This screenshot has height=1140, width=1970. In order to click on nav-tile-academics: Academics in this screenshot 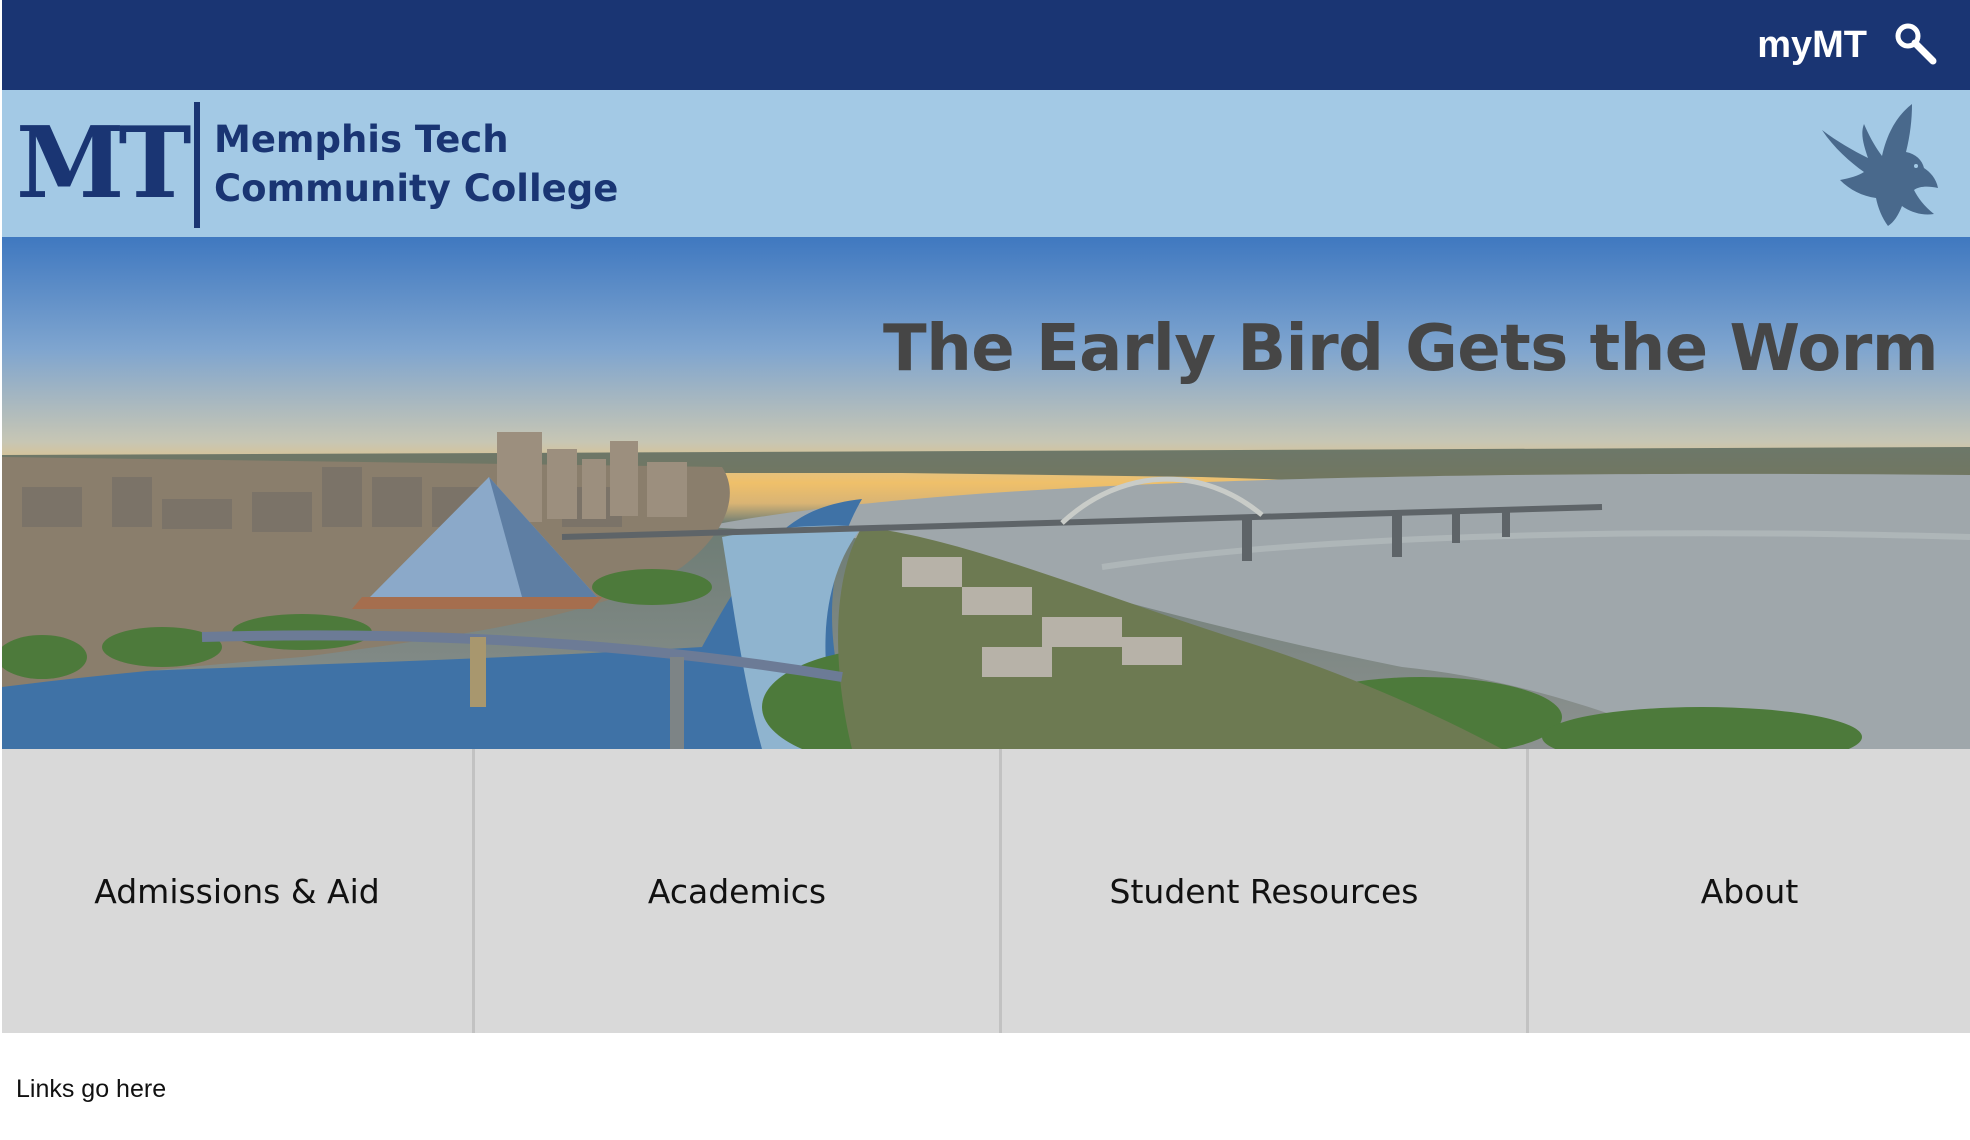, I will do `click(735, 891)`.